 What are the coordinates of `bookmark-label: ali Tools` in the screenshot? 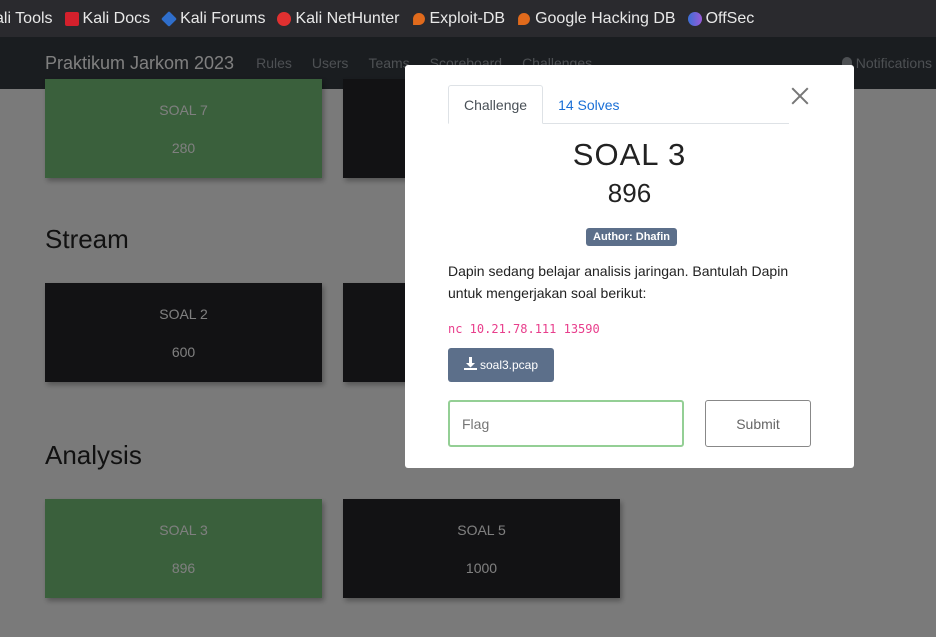 It's located at (26, 18).